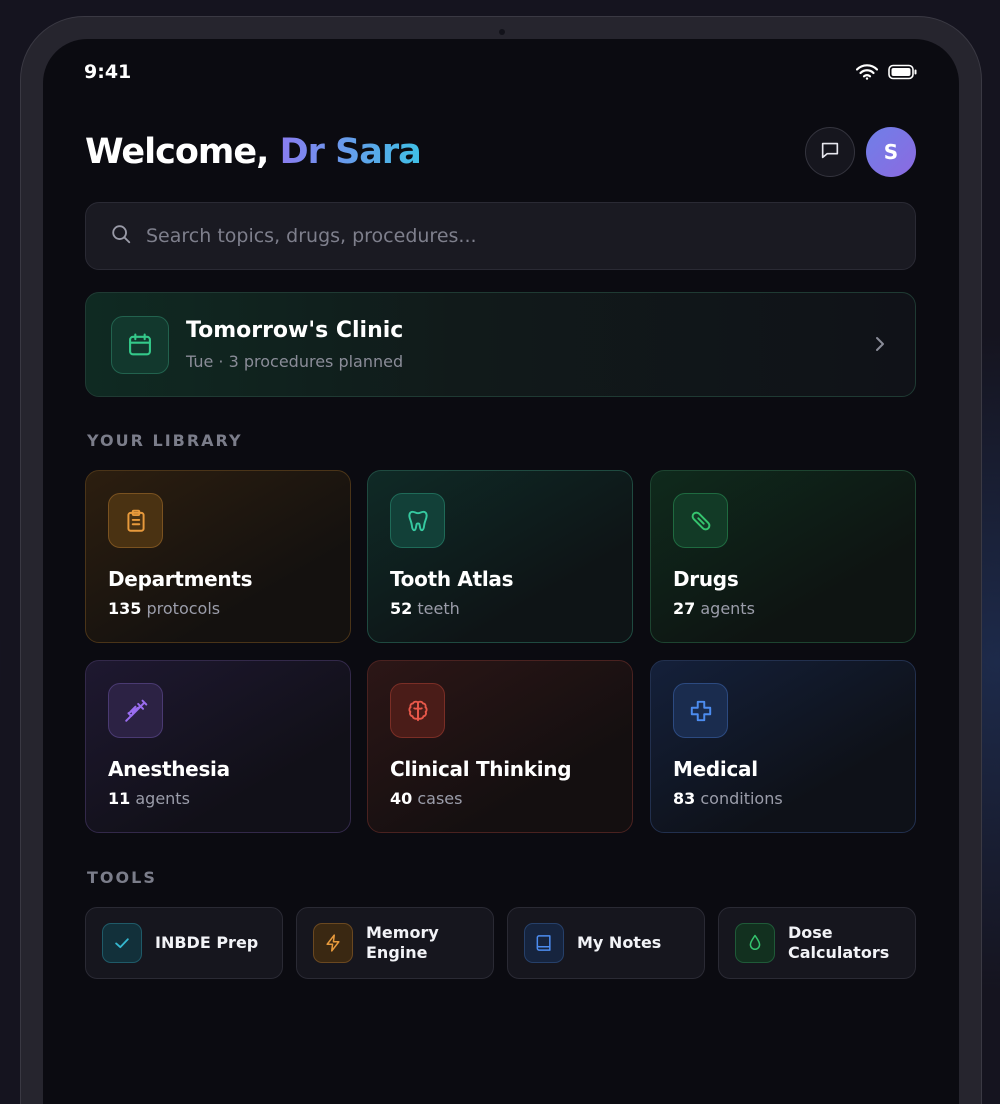  Describe the element at coordinates (165, 440) in the screenshot. I see `library-section-label: YOUR LIBRARY` at that location.